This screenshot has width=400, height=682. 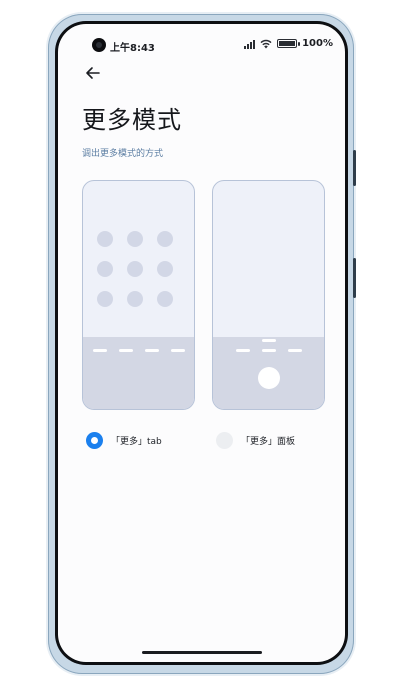 I want to click on status-bar: 上午8:43 100%, so click(x=201, y=44).